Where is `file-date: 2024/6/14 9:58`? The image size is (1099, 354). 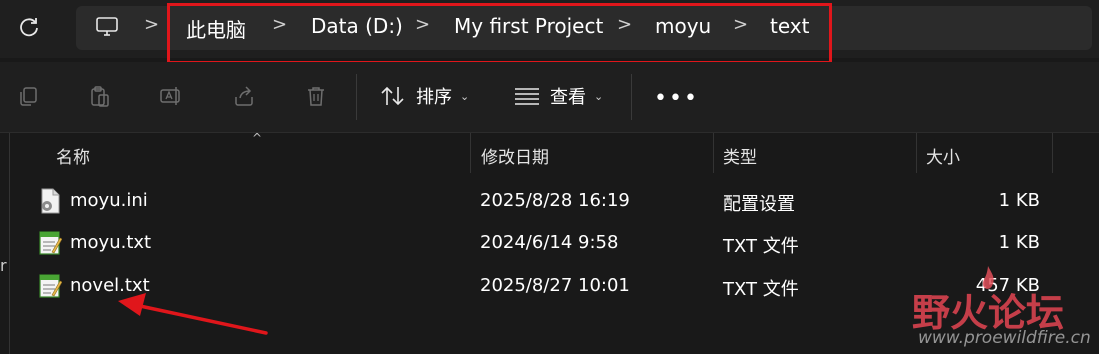 file-date: 2024/6/14 9:58 is located at coordinates (549, 242).